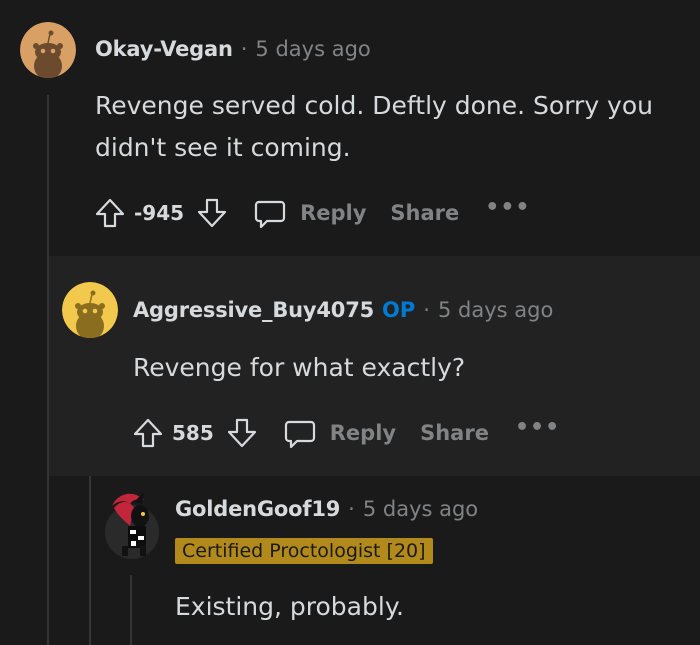 This screenshot has height=645, width=700. Describe the element at coordinates (223, 147) in the screenshot. I see `comment-1-line-2: didn't see it coming.` at that location.